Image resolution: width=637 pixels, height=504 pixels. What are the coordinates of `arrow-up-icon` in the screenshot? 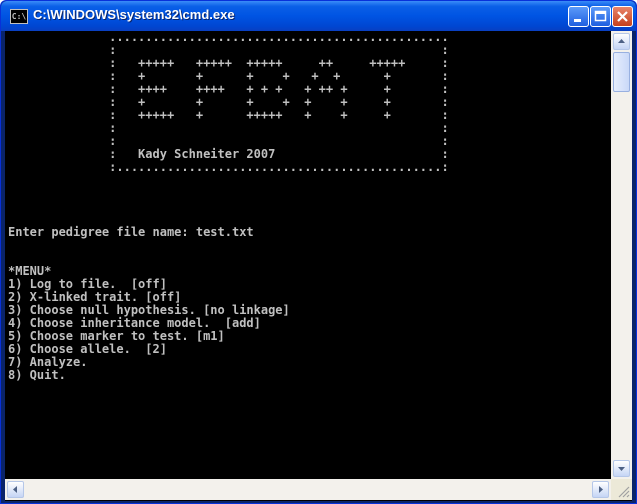 It's located at (621, 41).